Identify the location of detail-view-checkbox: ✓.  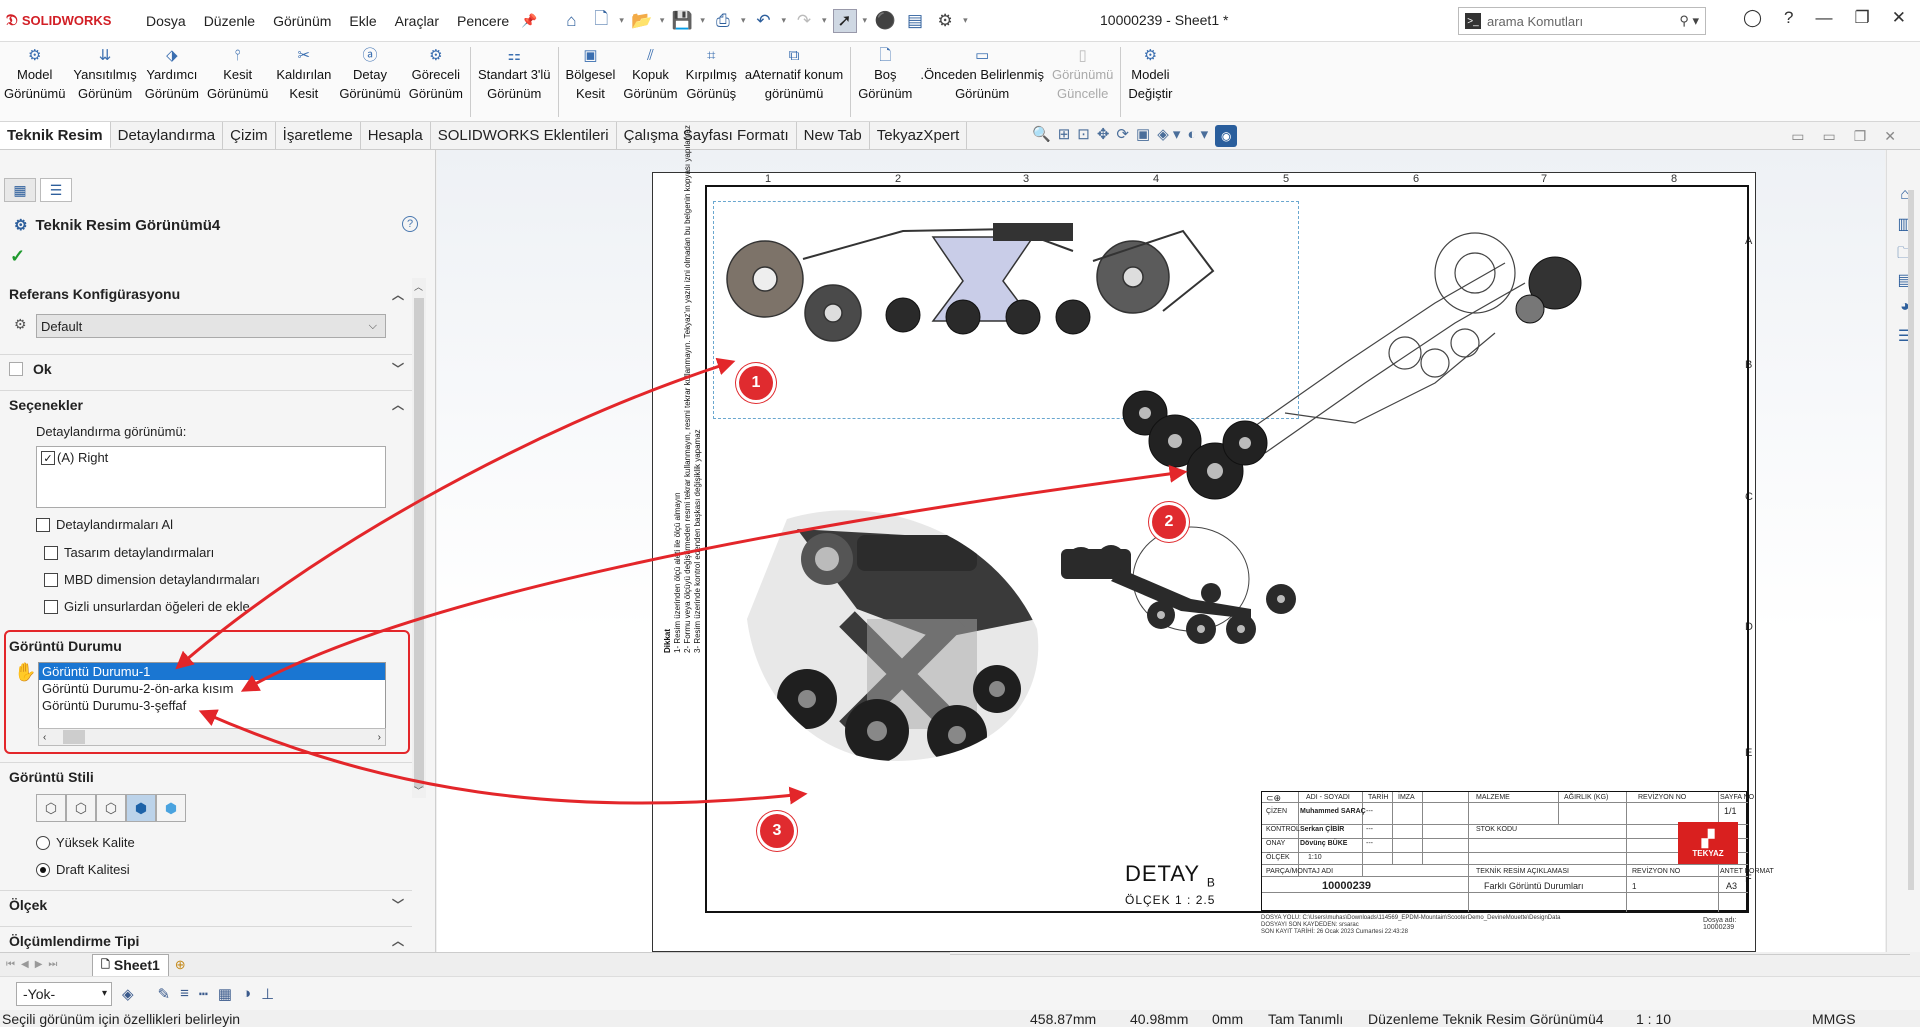
(48, 458).